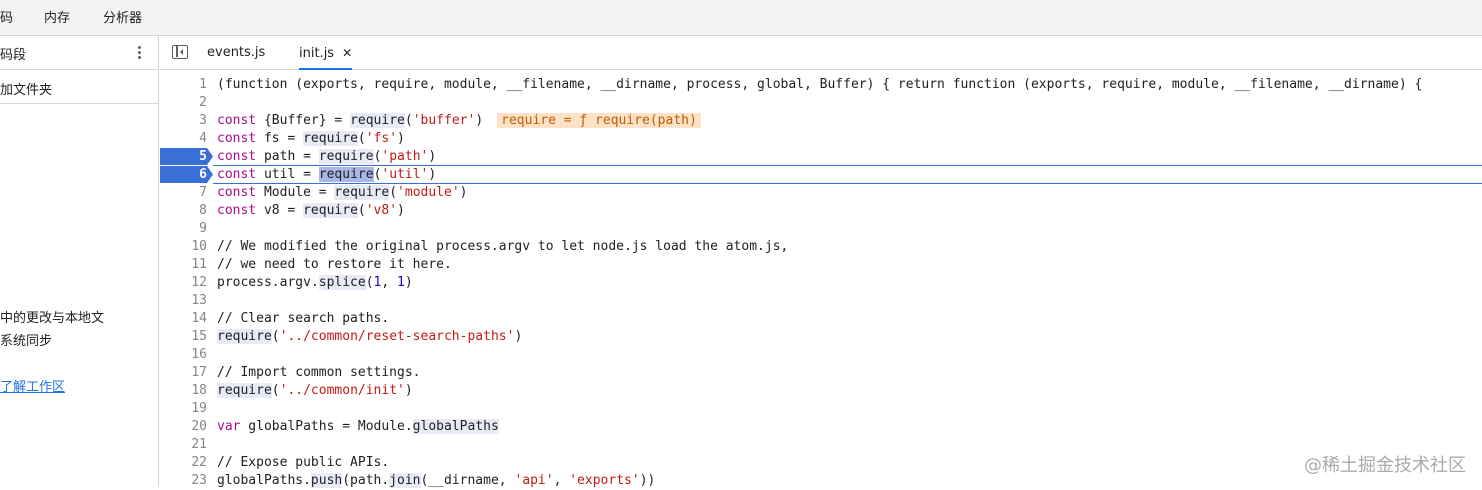 The width and height of the screenshot is (1482, 490). Describe the element at coordinates (345, 426) in the screenshot. I see `code-line: 20 var globalPaths = Module.globalPaths` at that location.